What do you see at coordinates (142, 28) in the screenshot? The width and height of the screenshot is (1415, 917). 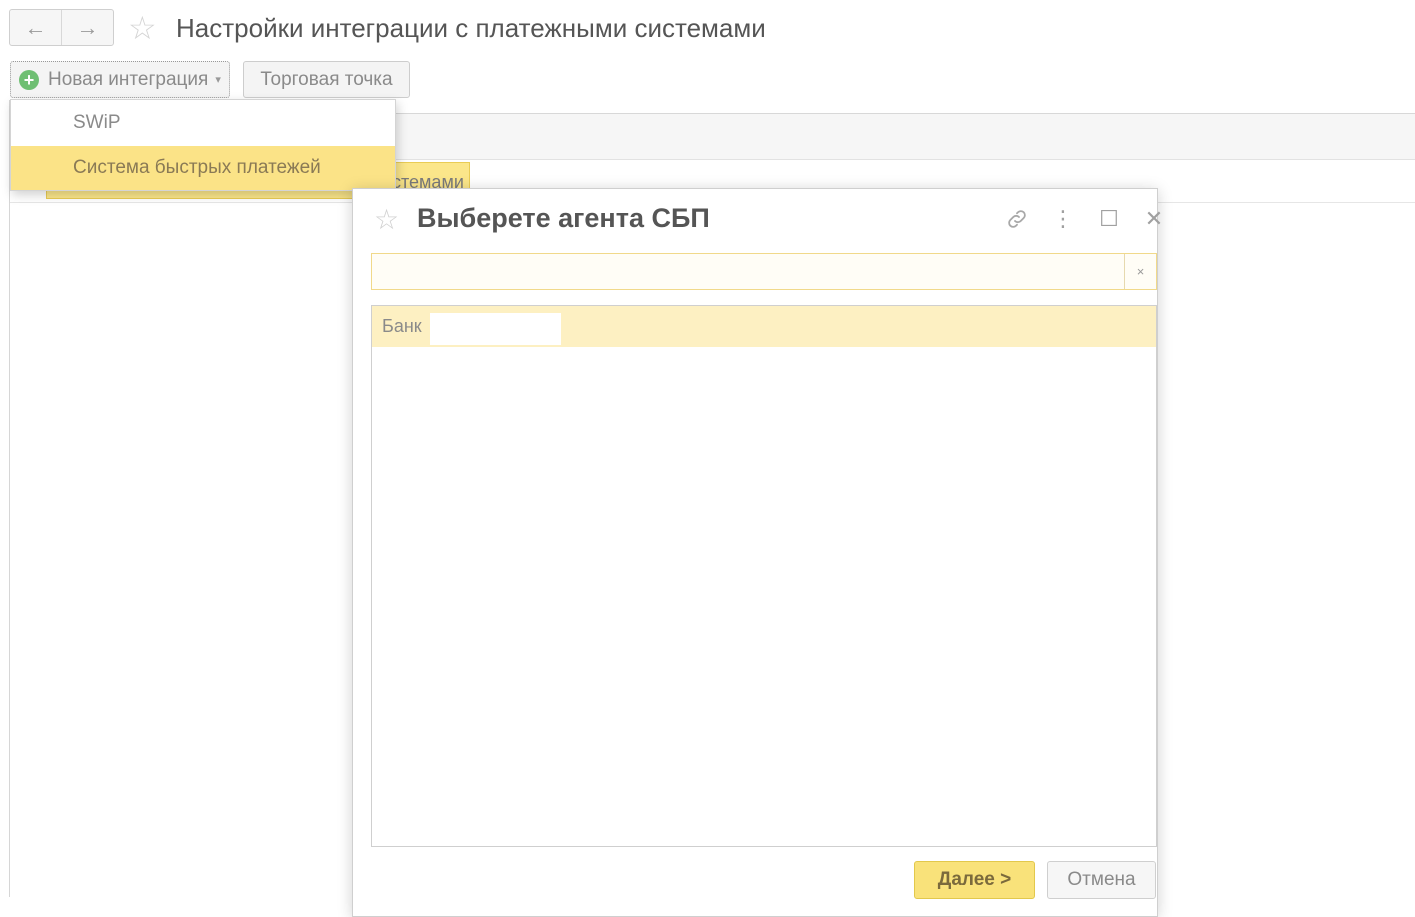 I see `favorite-star-icon: ☆` at bounding box center [142, 28].